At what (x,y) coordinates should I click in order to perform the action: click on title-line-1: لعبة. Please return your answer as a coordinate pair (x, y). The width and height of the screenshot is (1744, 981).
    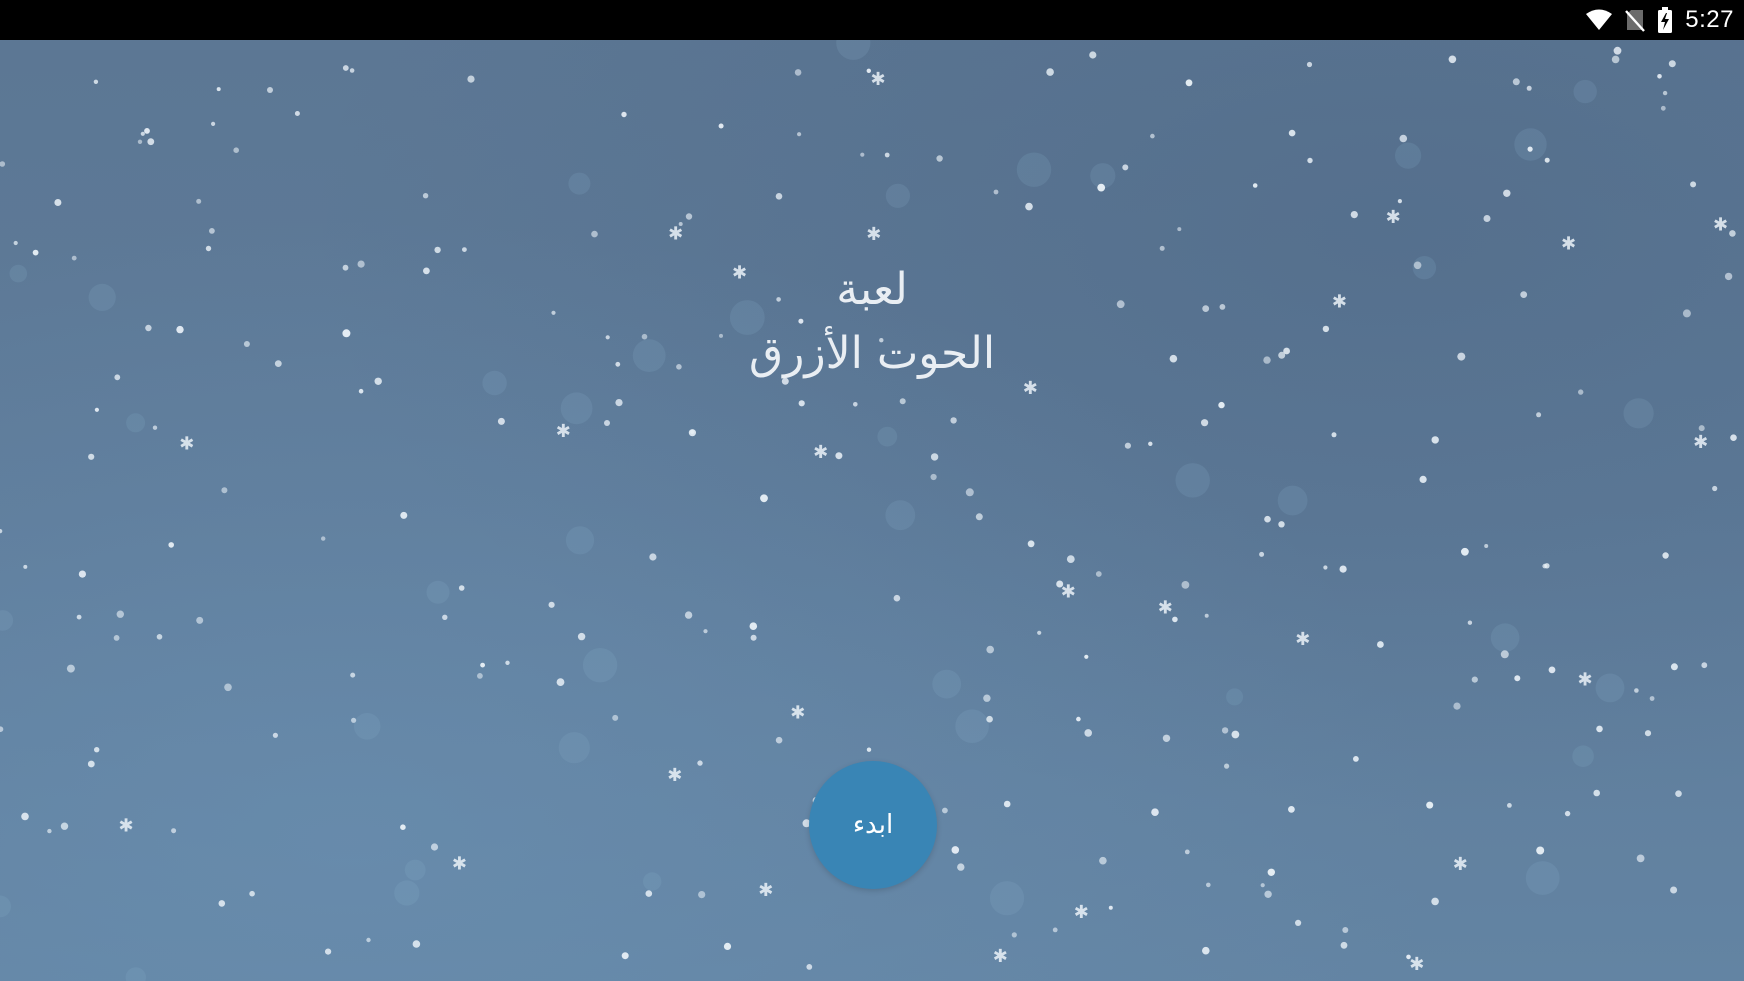
    Looking at the image, I should click on (872, 289).